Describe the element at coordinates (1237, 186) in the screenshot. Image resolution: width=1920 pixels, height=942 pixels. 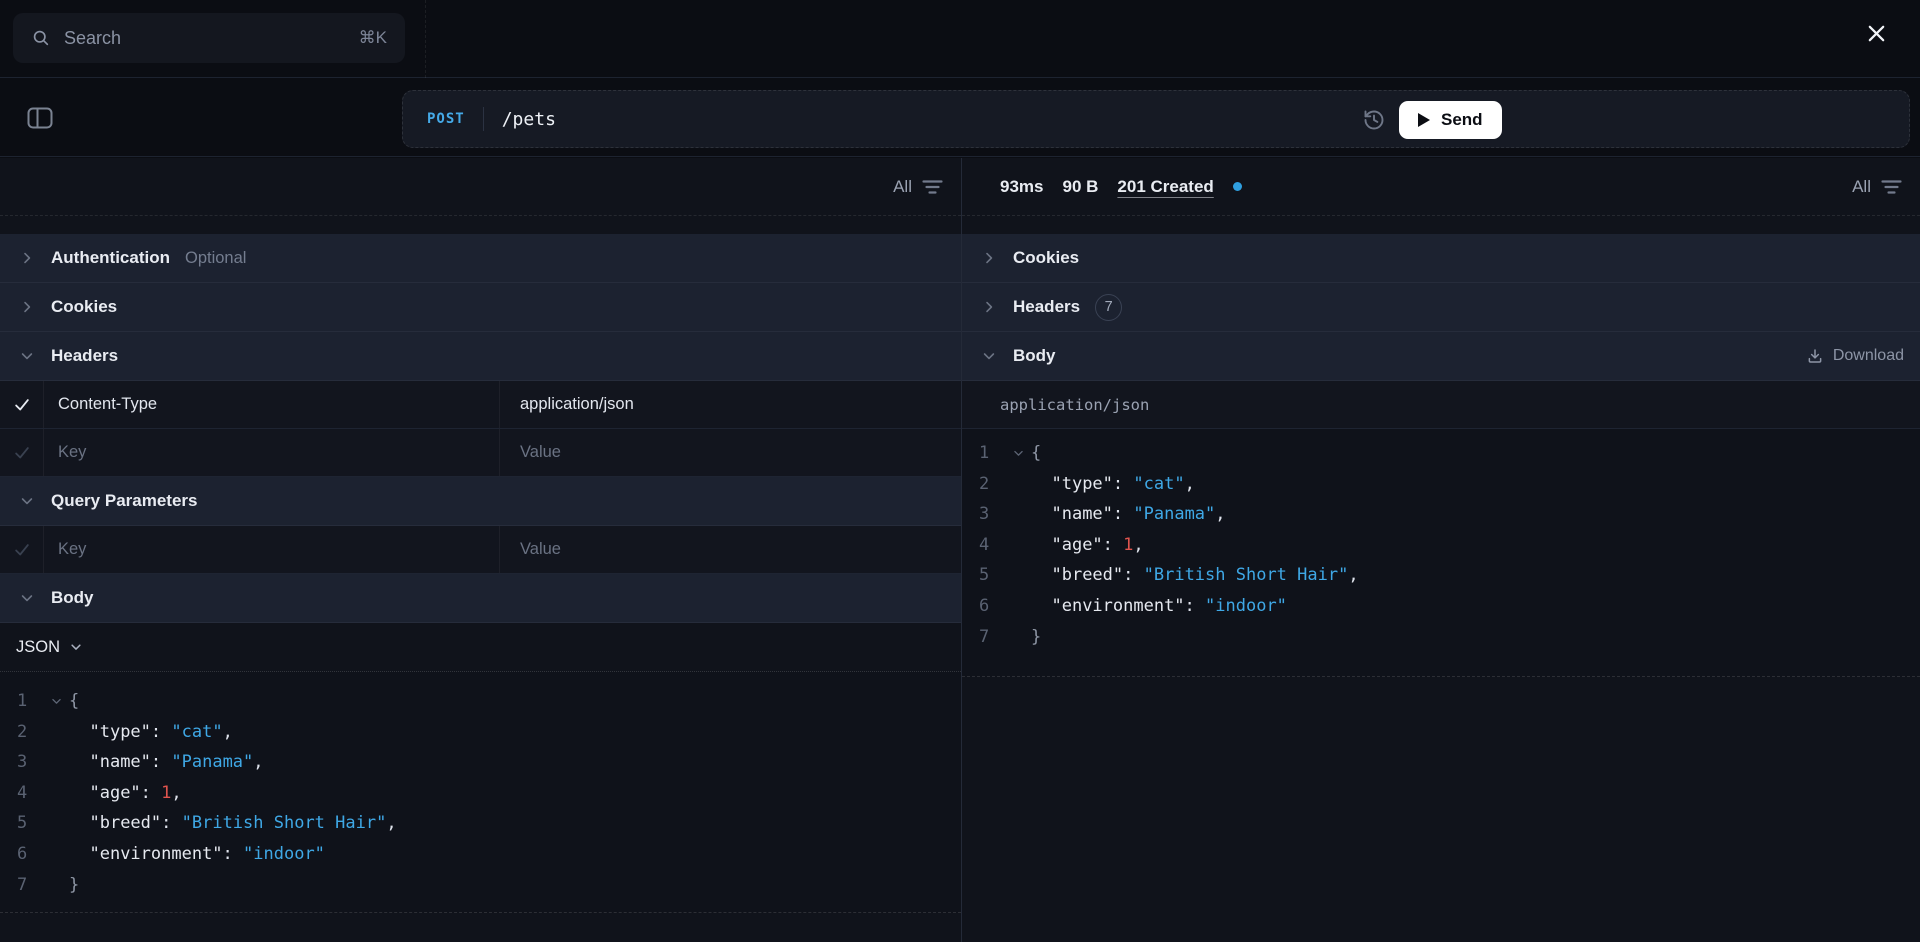
I see `status-dot` at that location.